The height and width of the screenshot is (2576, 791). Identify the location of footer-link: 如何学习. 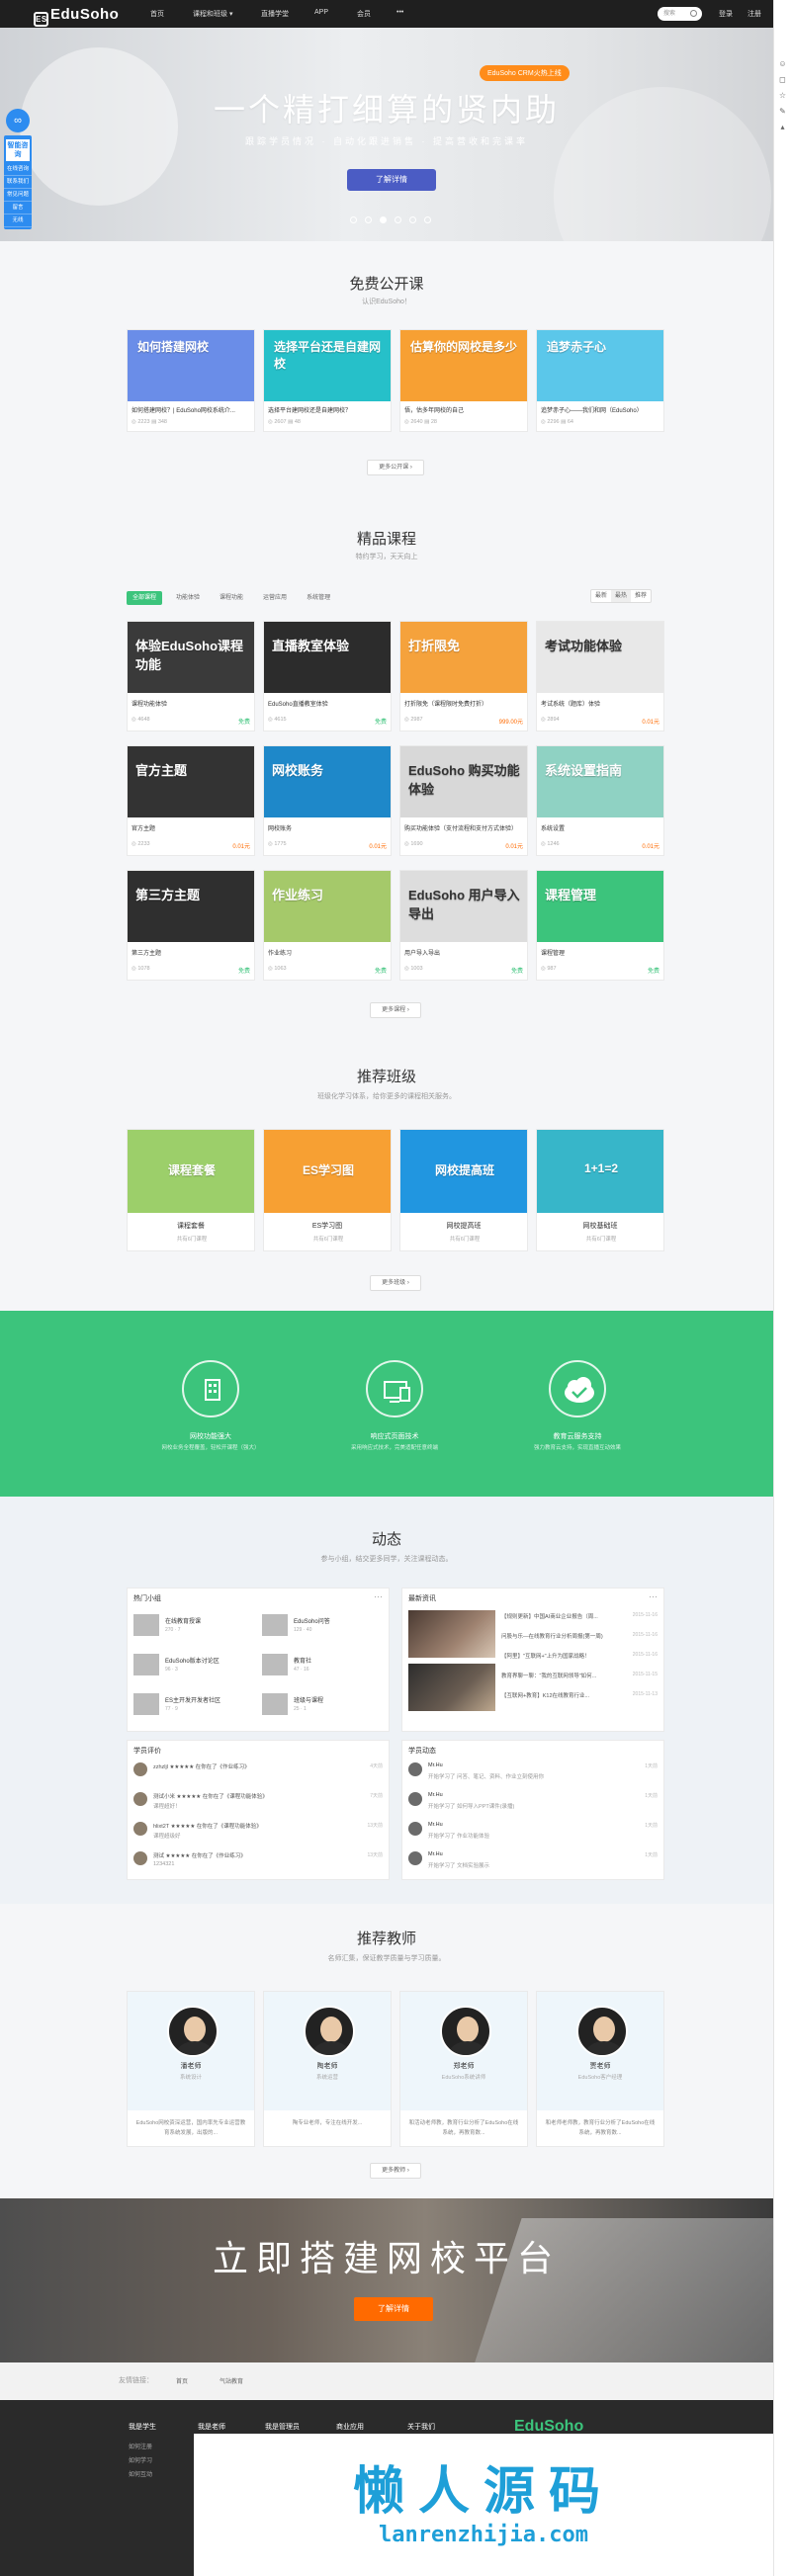
(140, 2459).